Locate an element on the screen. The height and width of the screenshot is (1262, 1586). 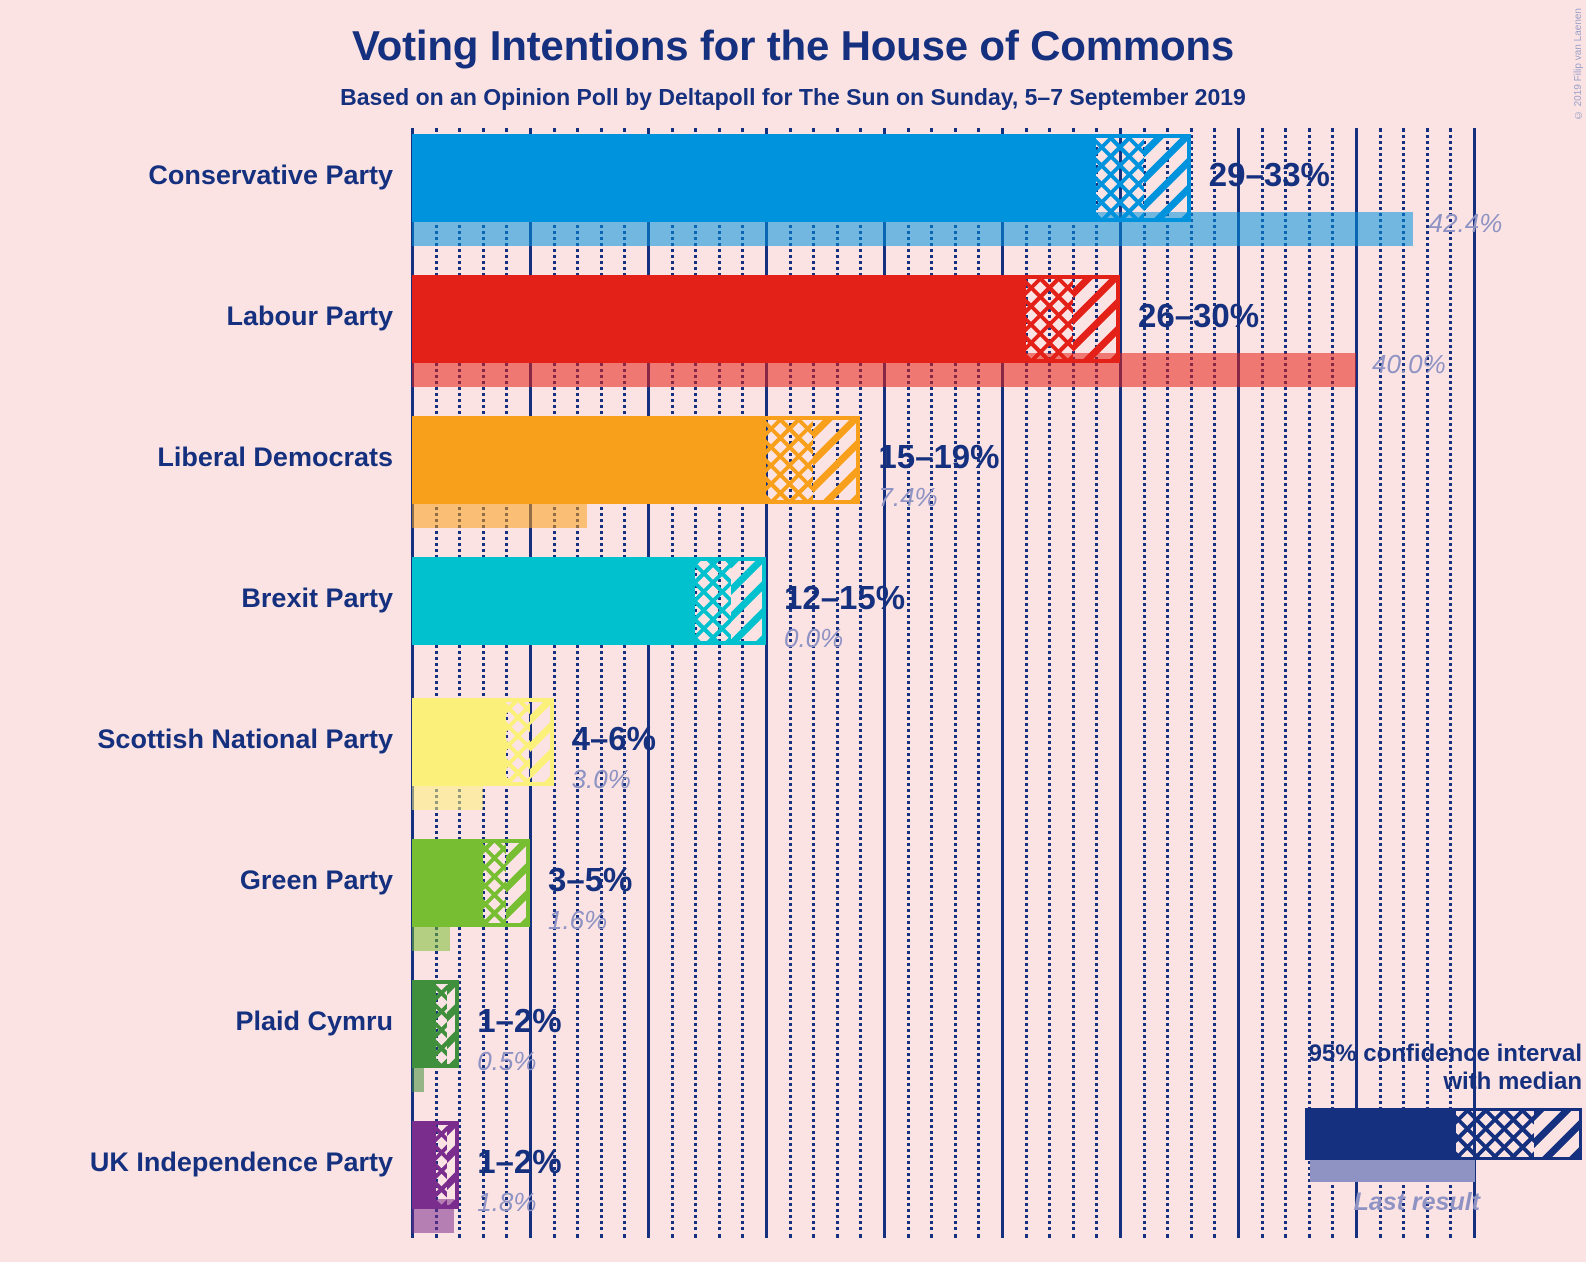
legend-ci-swatch is located at coordinates (1443, 1134).